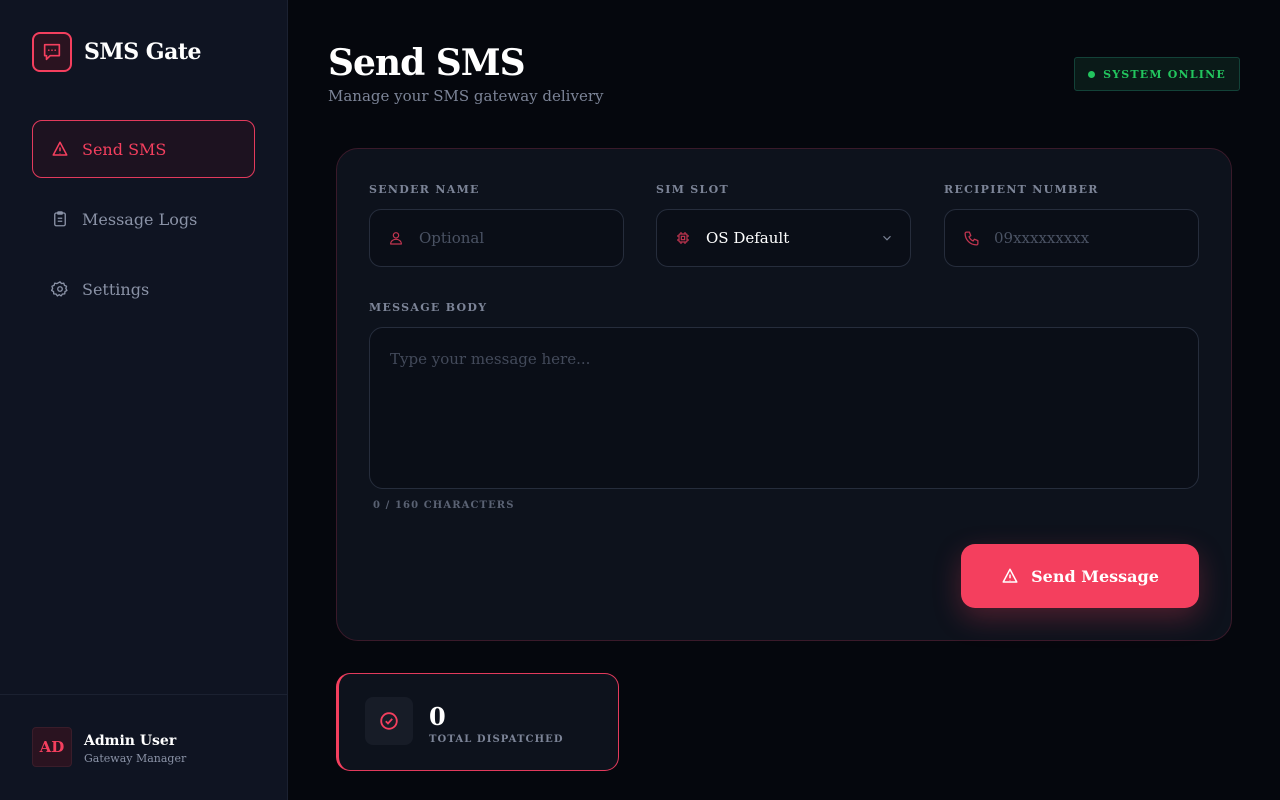 The width and height of the screenshot is (1280, 800). I want to click on message-body-label: MESSAGE BODY, so click(428, 307).